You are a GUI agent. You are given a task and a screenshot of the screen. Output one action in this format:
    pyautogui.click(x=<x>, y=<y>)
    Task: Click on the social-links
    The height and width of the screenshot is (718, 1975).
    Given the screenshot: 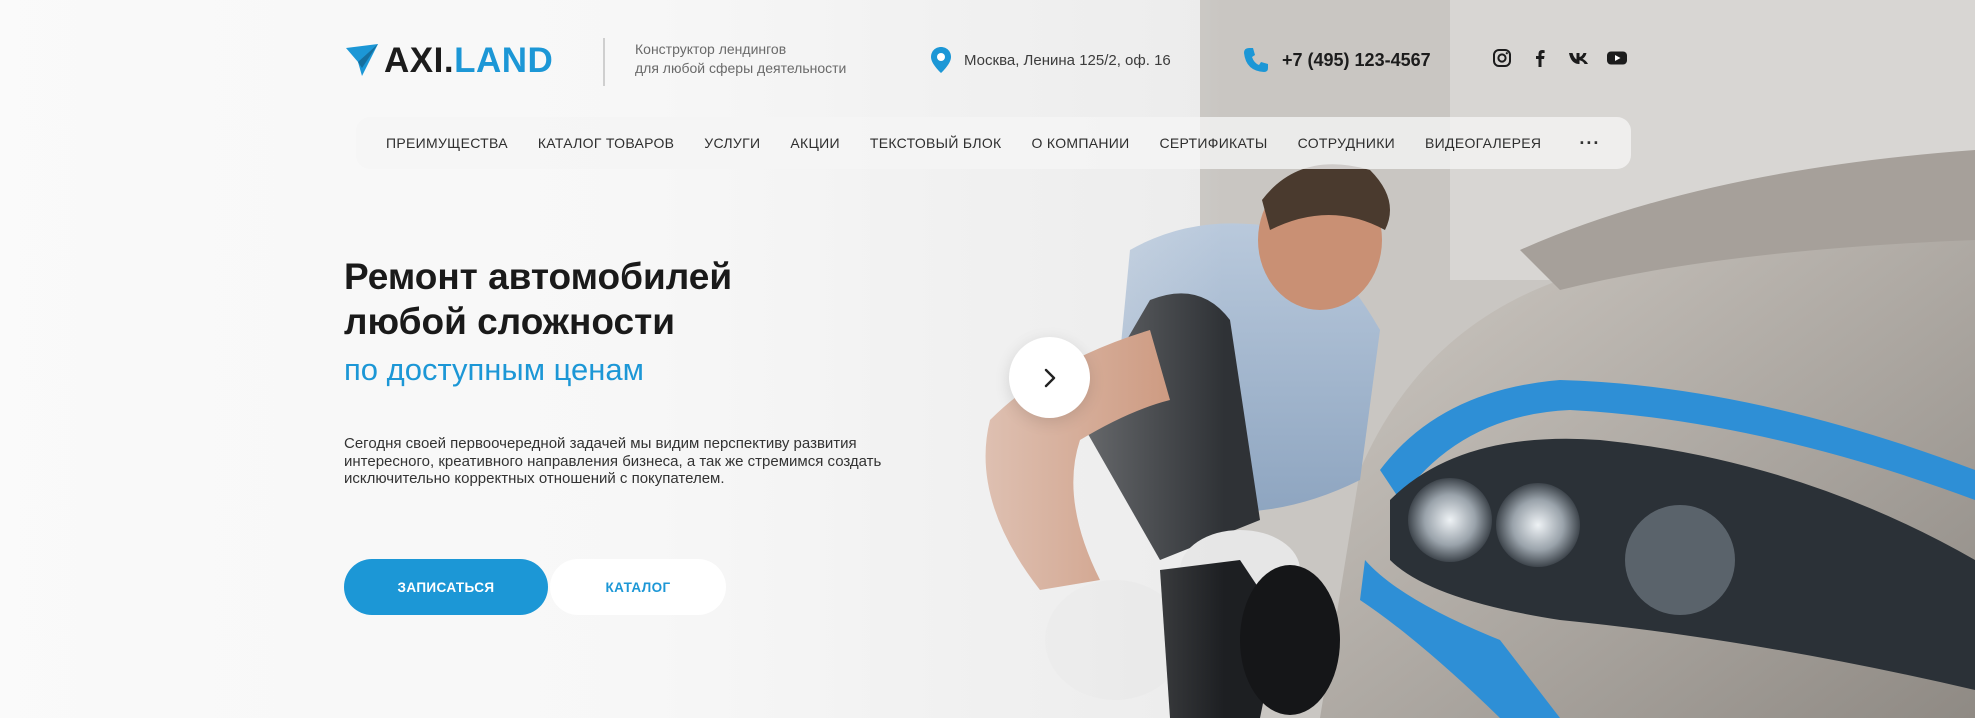 What is the action you would take?
    pyautogui.click(x=1559, y=58)
    